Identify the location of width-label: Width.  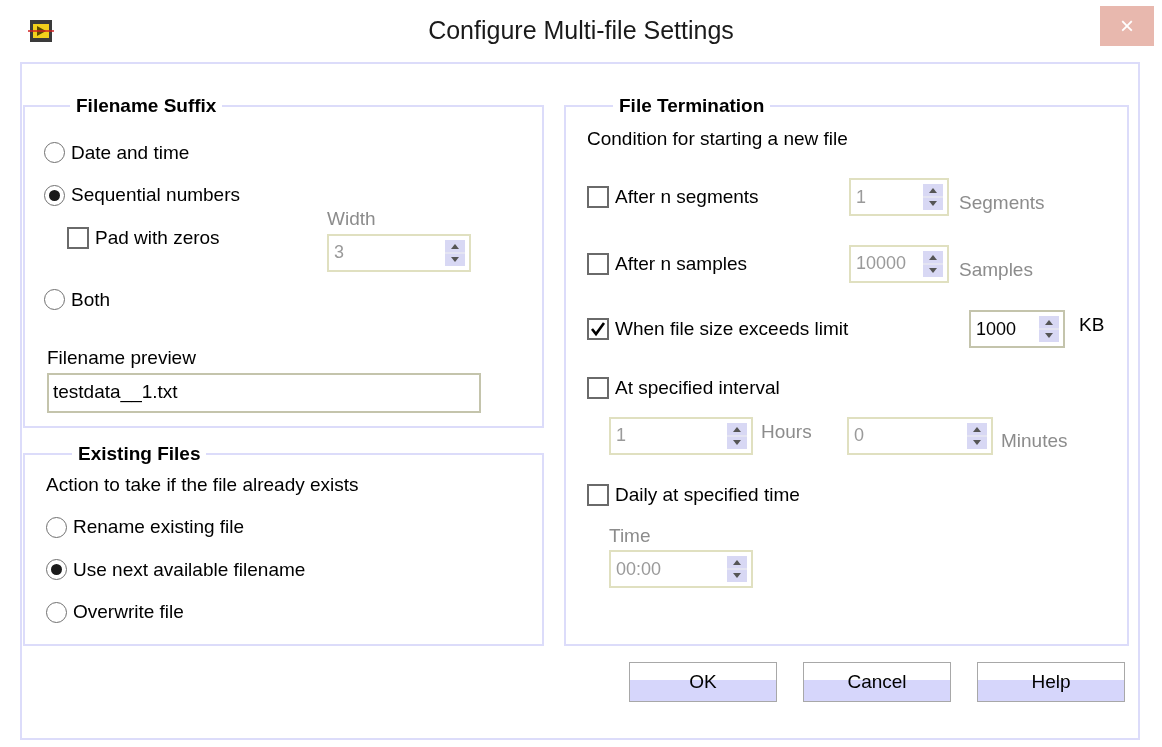
(352, 219).